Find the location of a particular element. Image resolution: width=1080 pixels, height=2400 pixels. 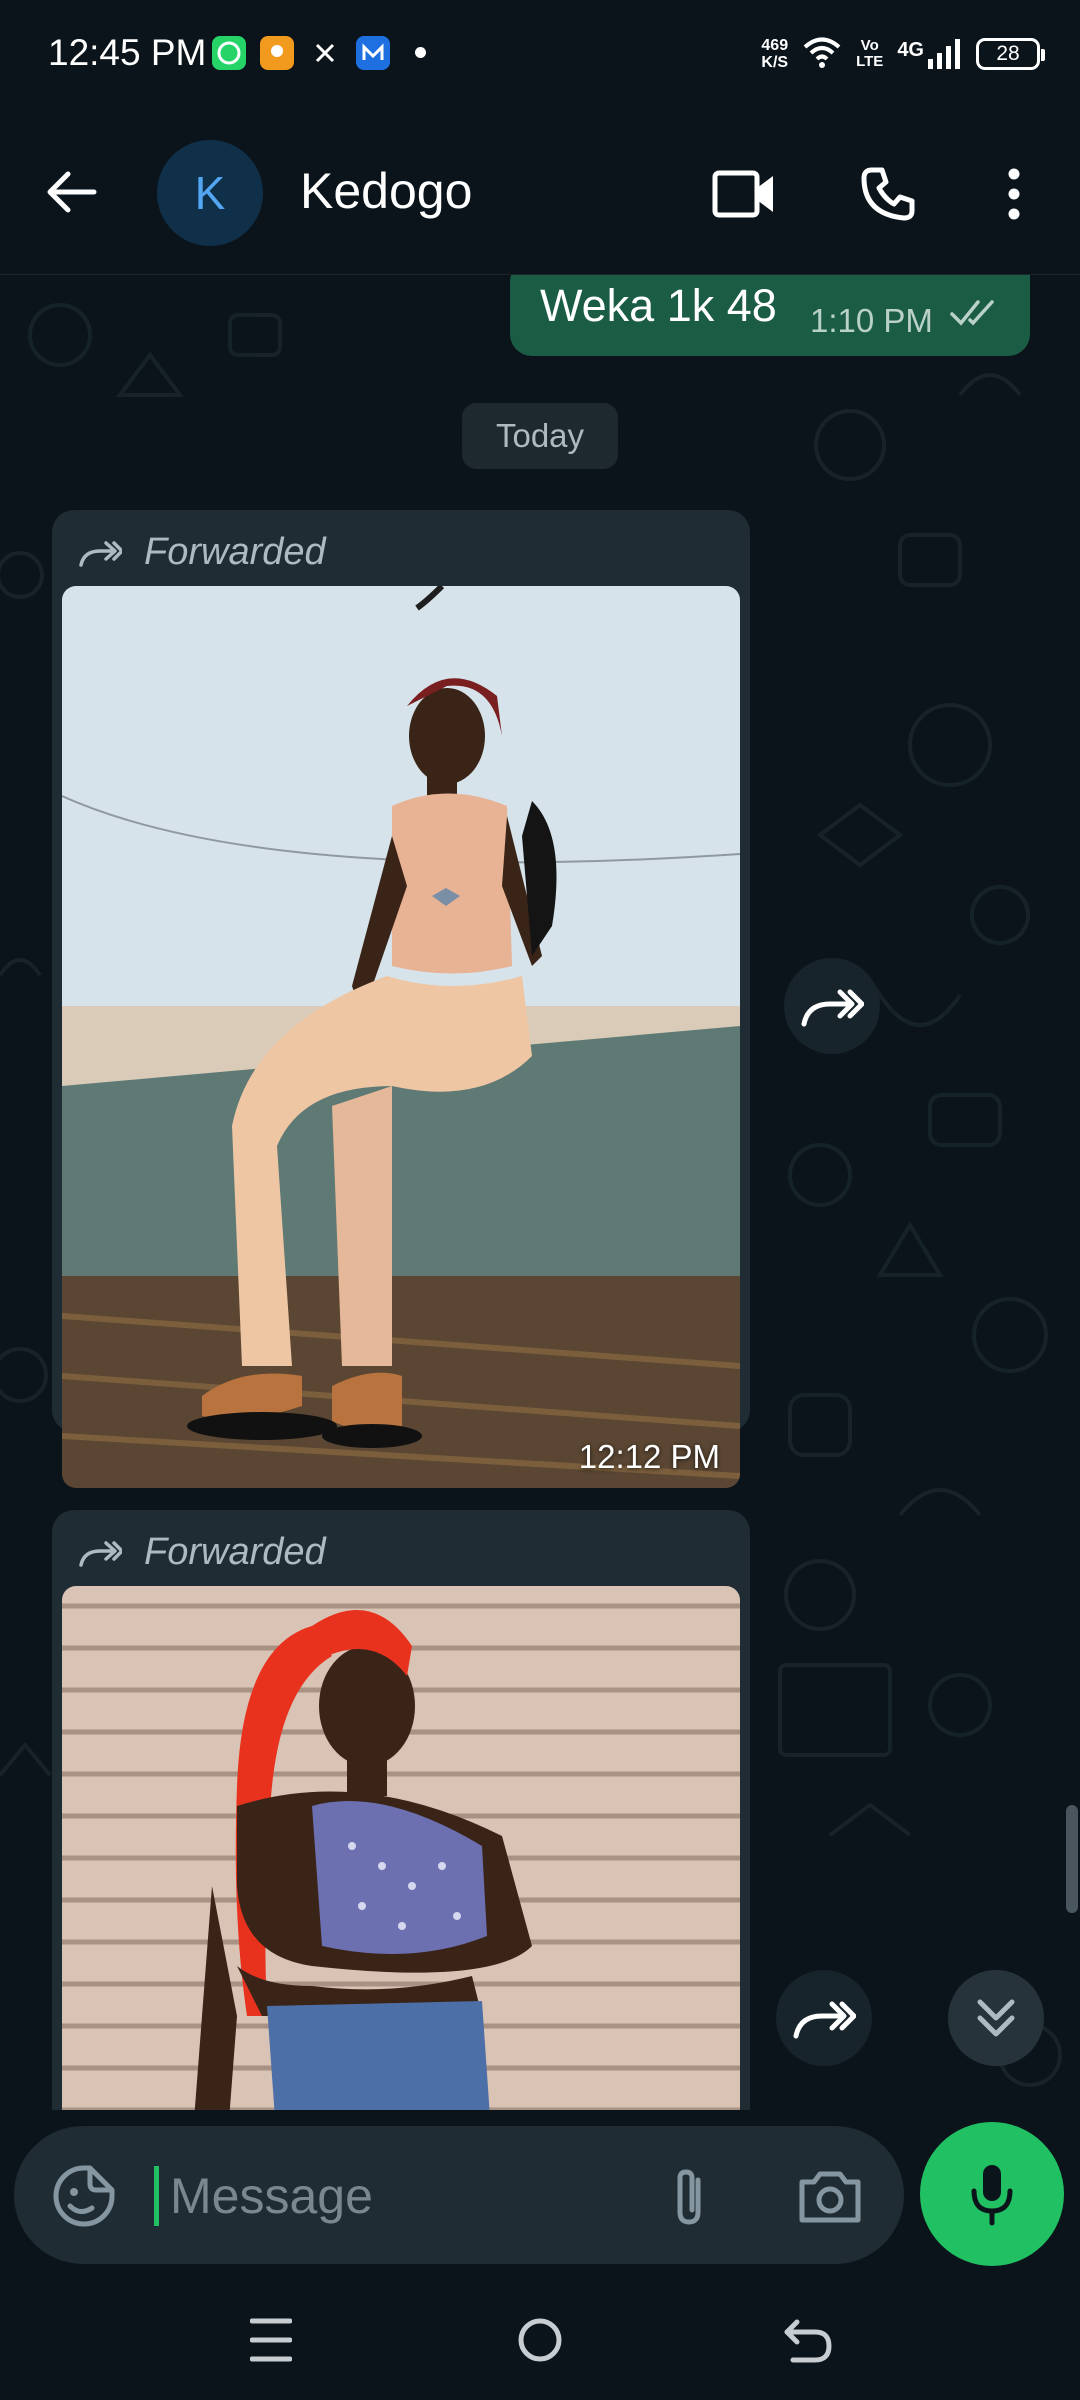

battery-icon: 28 is located at coordinates (1010, 54).